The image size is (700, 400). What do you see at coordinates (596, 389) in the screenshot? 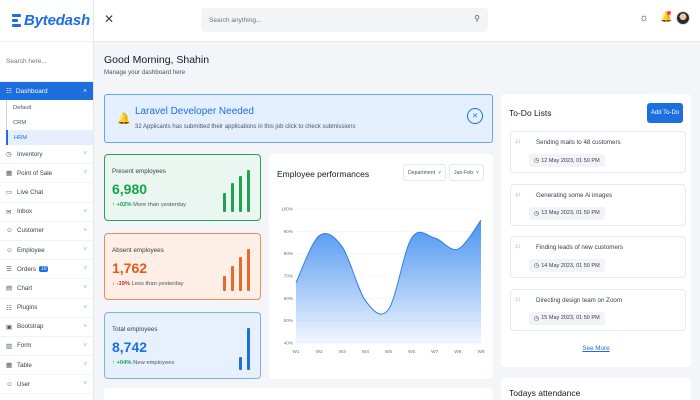
I see `attendance-card: Todays attendance` at bounding box center [596, 389].